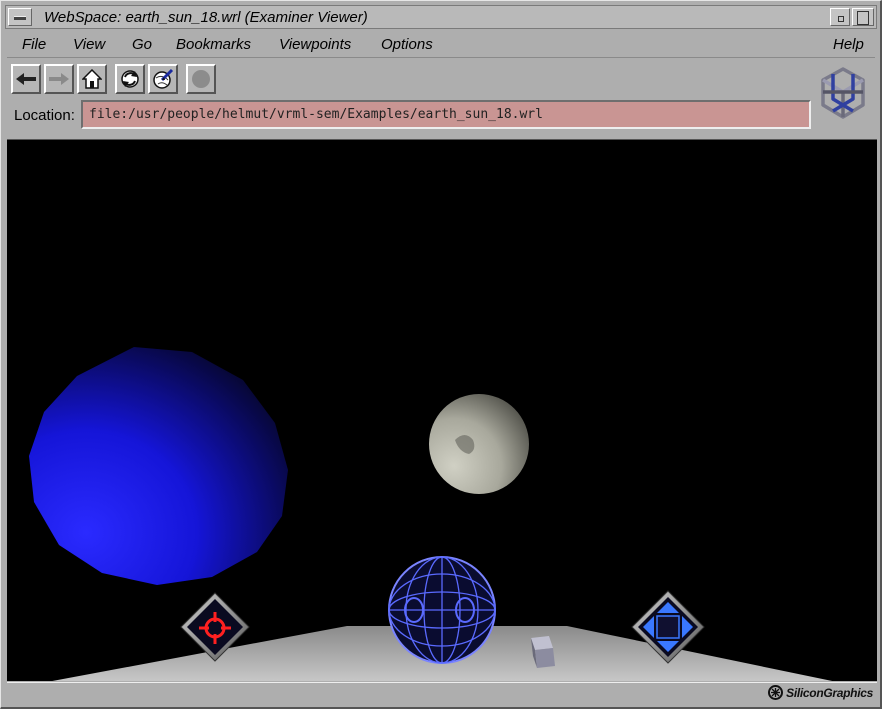  Describe the element at coordinates (863, 17) in the screenshot. I see `maximize-button` at that location.